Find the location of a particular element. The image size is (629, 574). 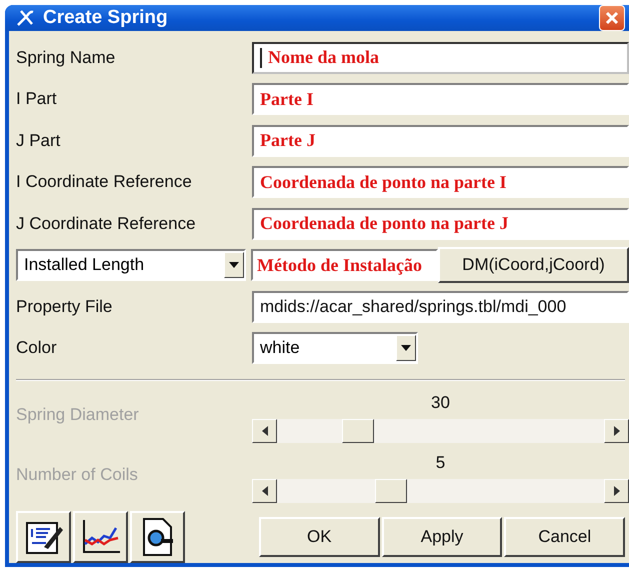

value-field: Método de Instalação is located at coordinates (344, 265).